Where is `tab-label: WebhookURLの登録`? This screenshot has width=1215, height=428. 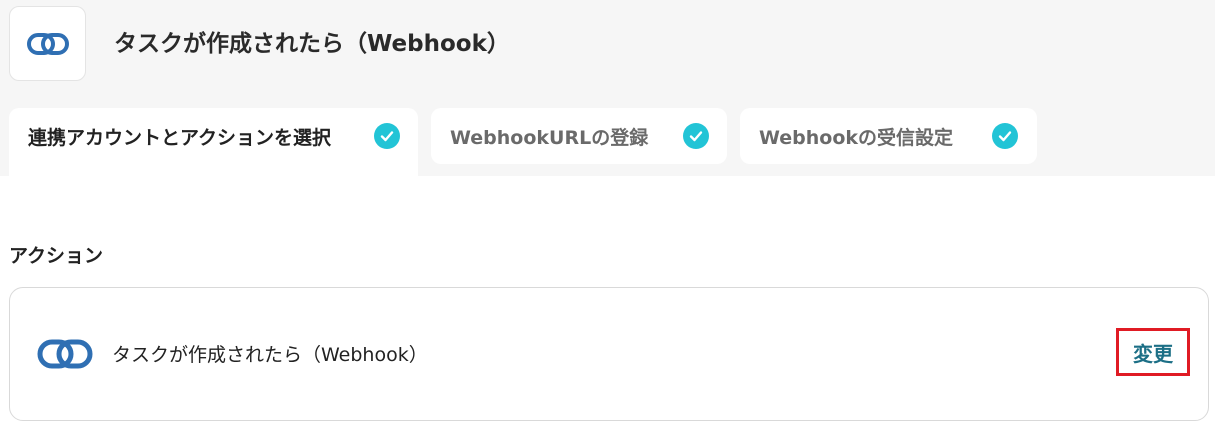
tab-label: WebhookURLの登録 is located at coordinates (549, 137).